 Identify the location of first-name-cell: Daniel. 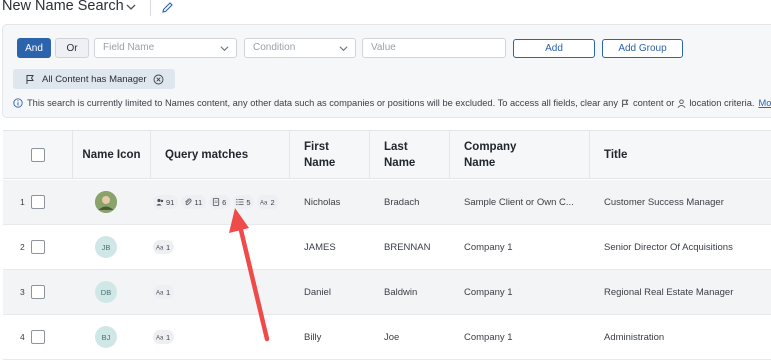
(317, 292).